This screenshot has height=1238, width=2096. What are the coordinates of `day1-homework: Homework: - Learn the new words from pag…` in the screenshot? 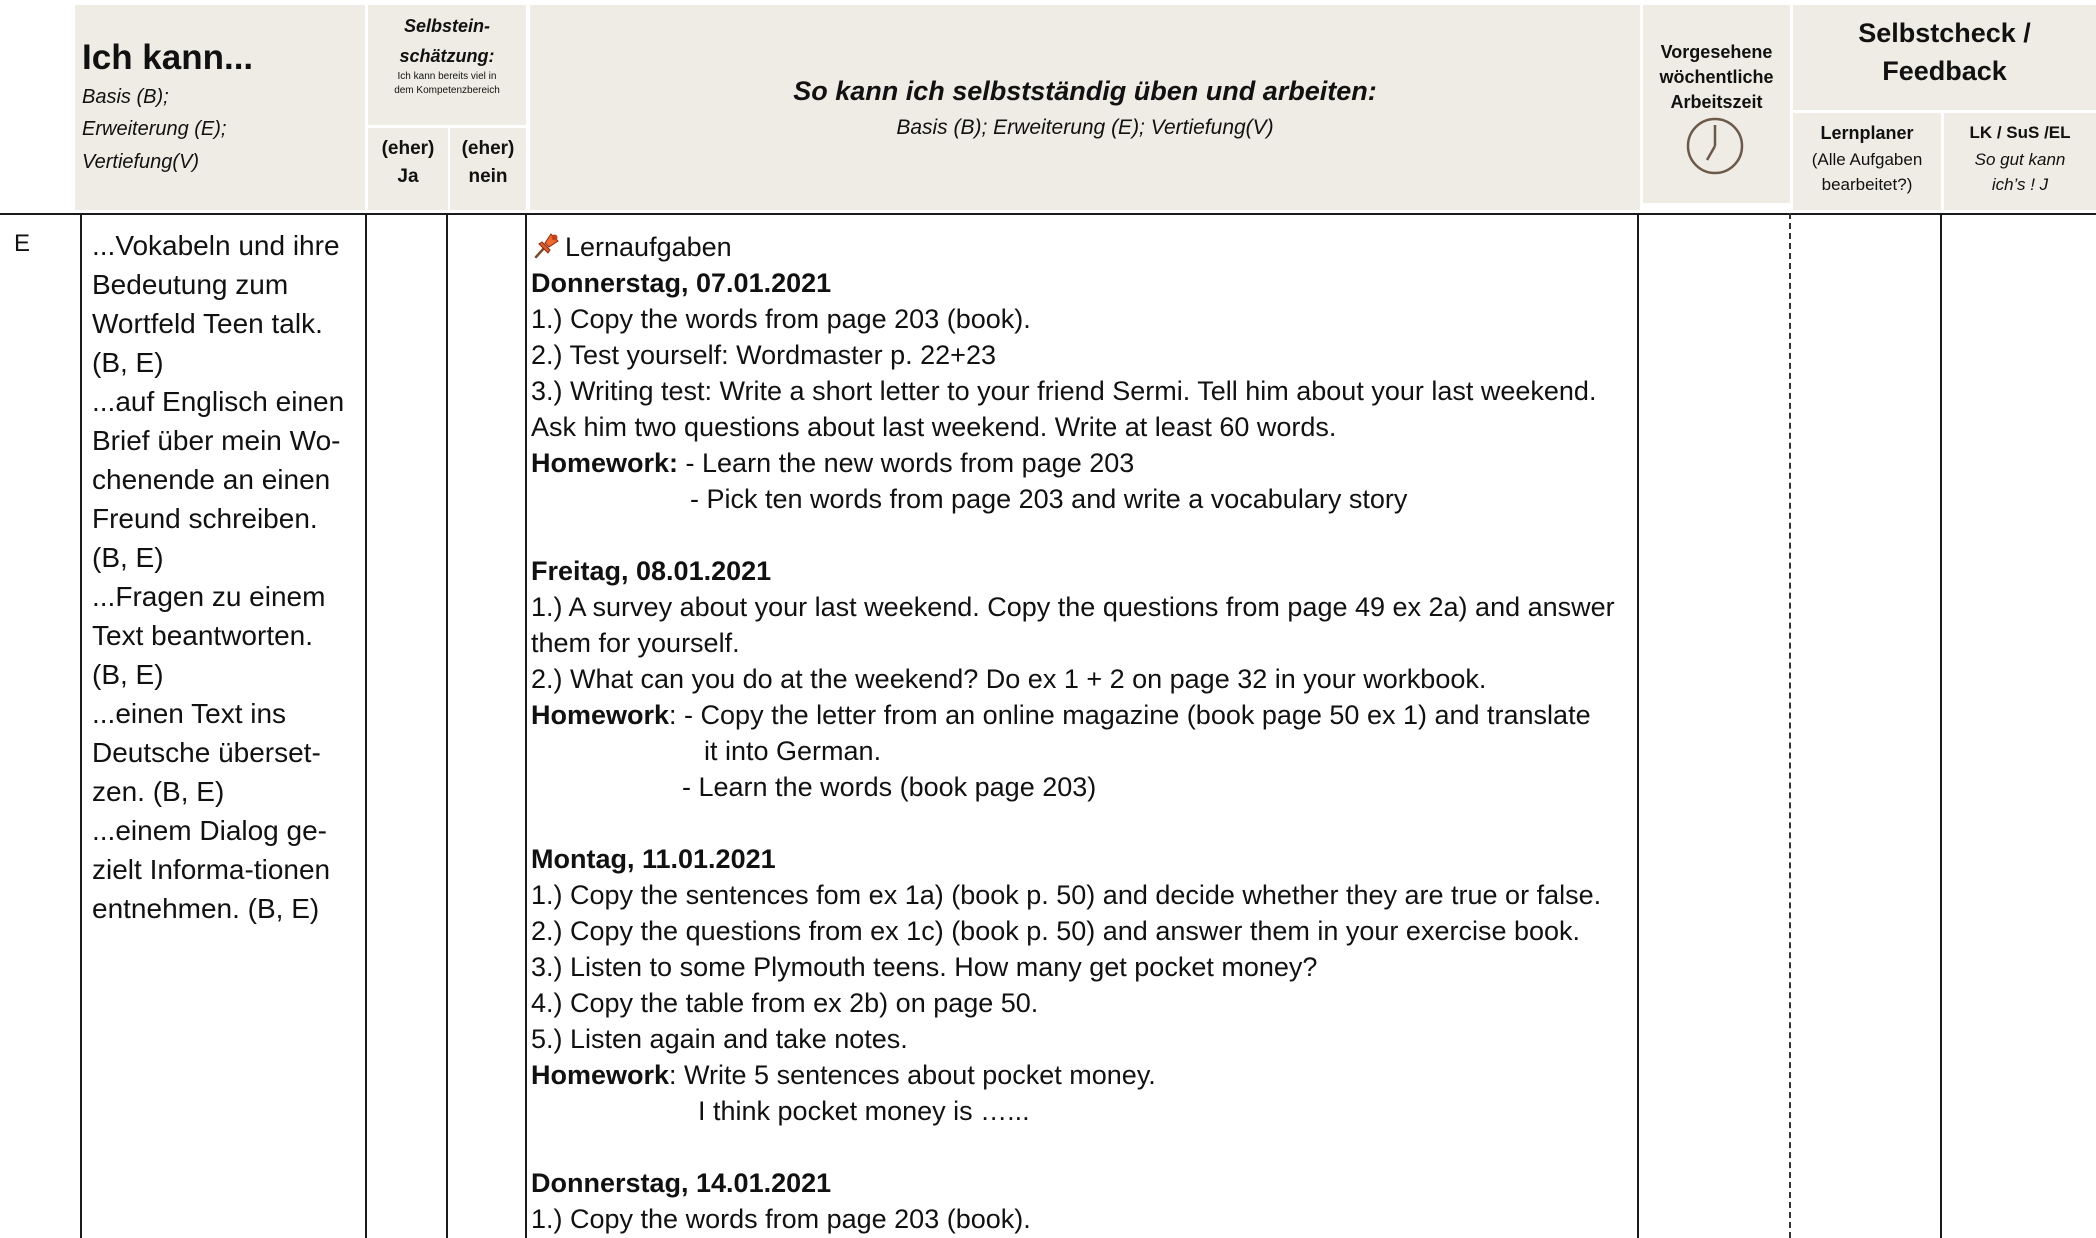 It's located at (1083, 463).